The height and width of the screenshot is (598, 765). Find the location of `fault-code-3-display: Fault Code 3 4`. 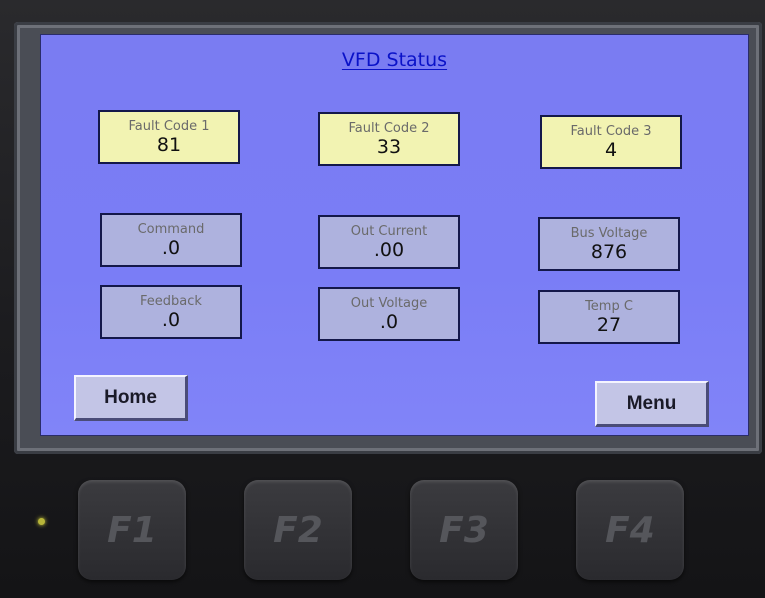

fault-code-3-display: Fault Code 3 4 is located at coordinates (611, 142).